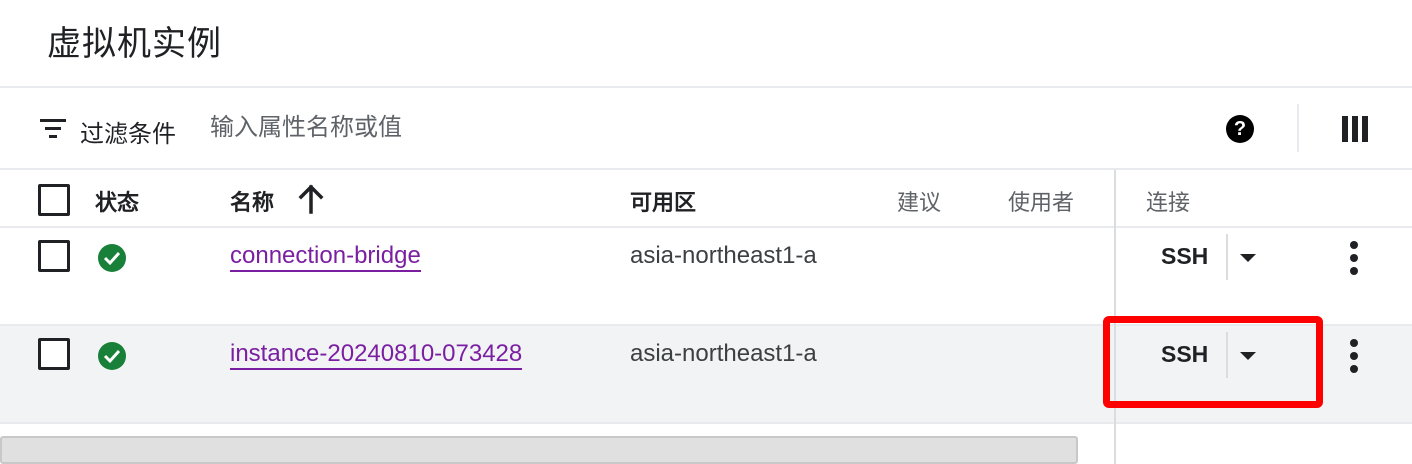 Image resolution: width=1412 pixels, height=464 pixels. I want to click on ssh-dropdown-icon, so click(1248, 258).